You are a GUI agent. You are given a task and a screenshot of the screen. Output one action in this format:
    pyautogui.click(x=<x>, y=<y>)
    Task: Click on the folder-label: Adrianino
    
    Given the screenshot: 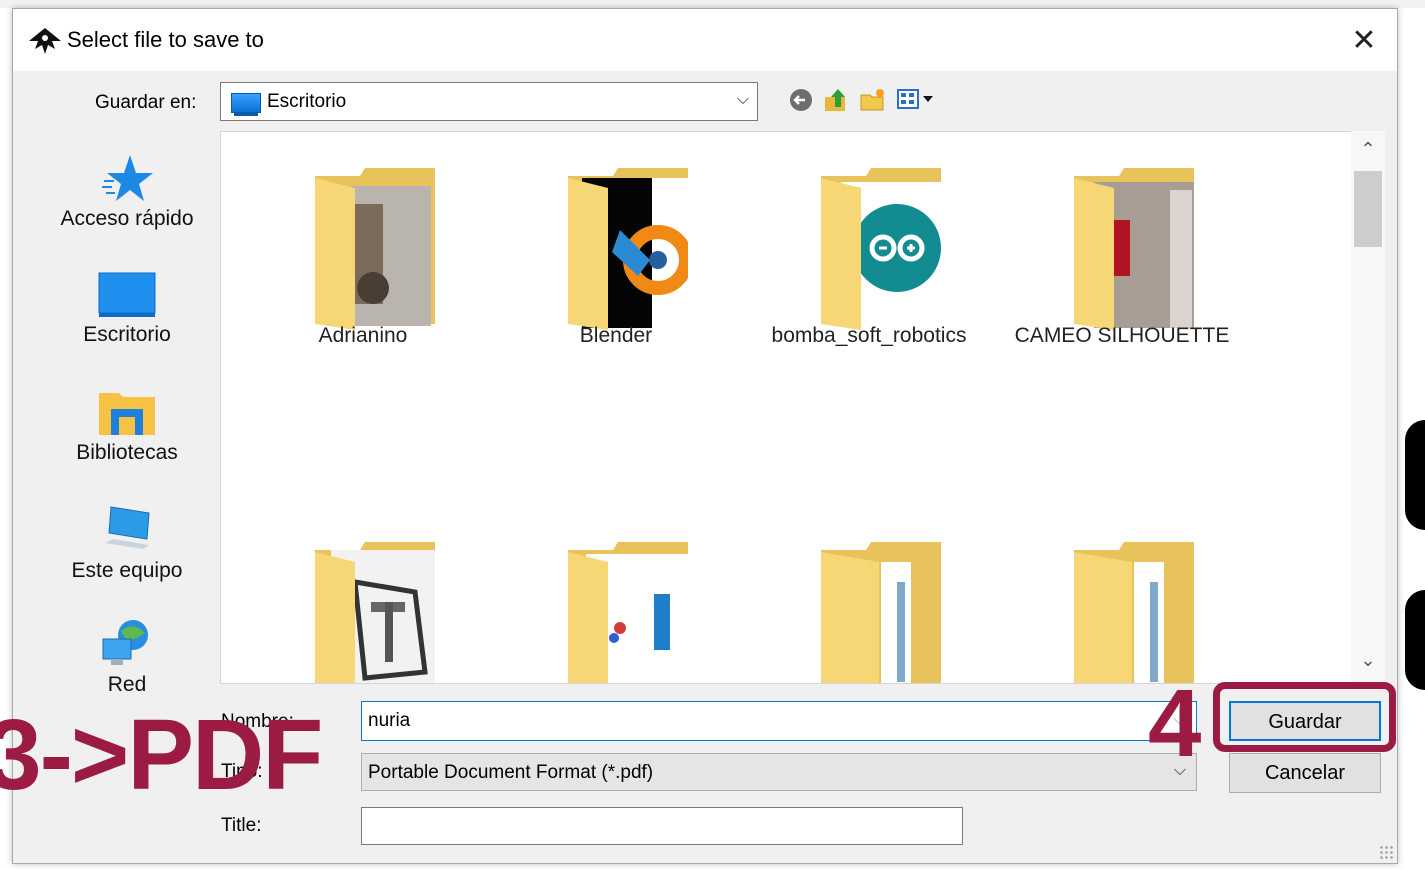 What is the action you would take?
    pyautogui.click(x=363, y=335)
    